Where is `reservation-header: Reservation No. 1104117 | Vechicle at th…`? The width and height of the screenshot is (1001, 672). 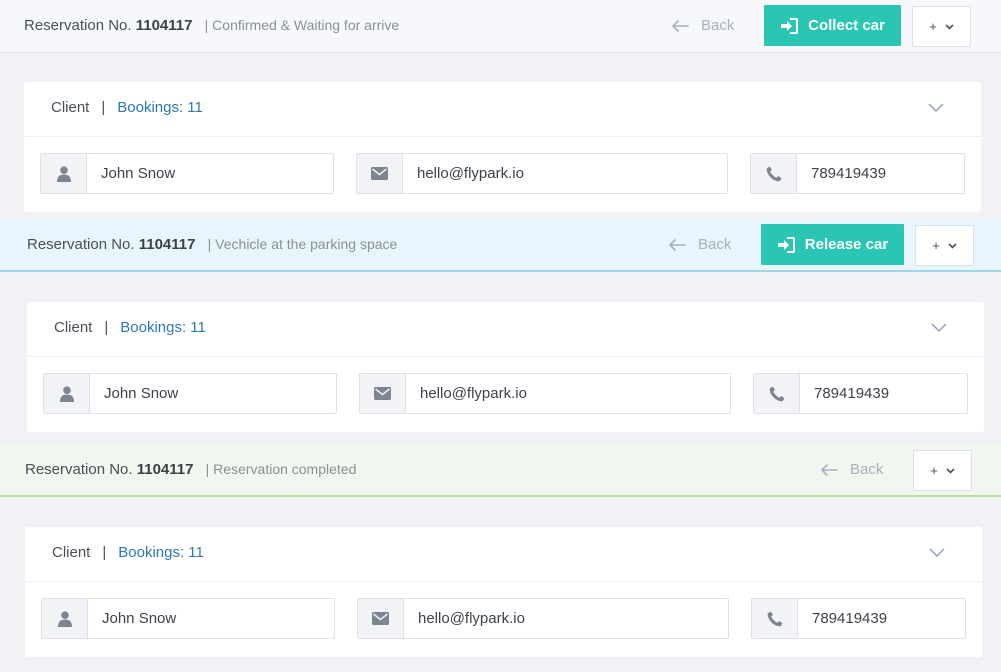 reservation-header: Reservation No. 1104117 | Vechicle at th… is located at coordinates (500, 245).